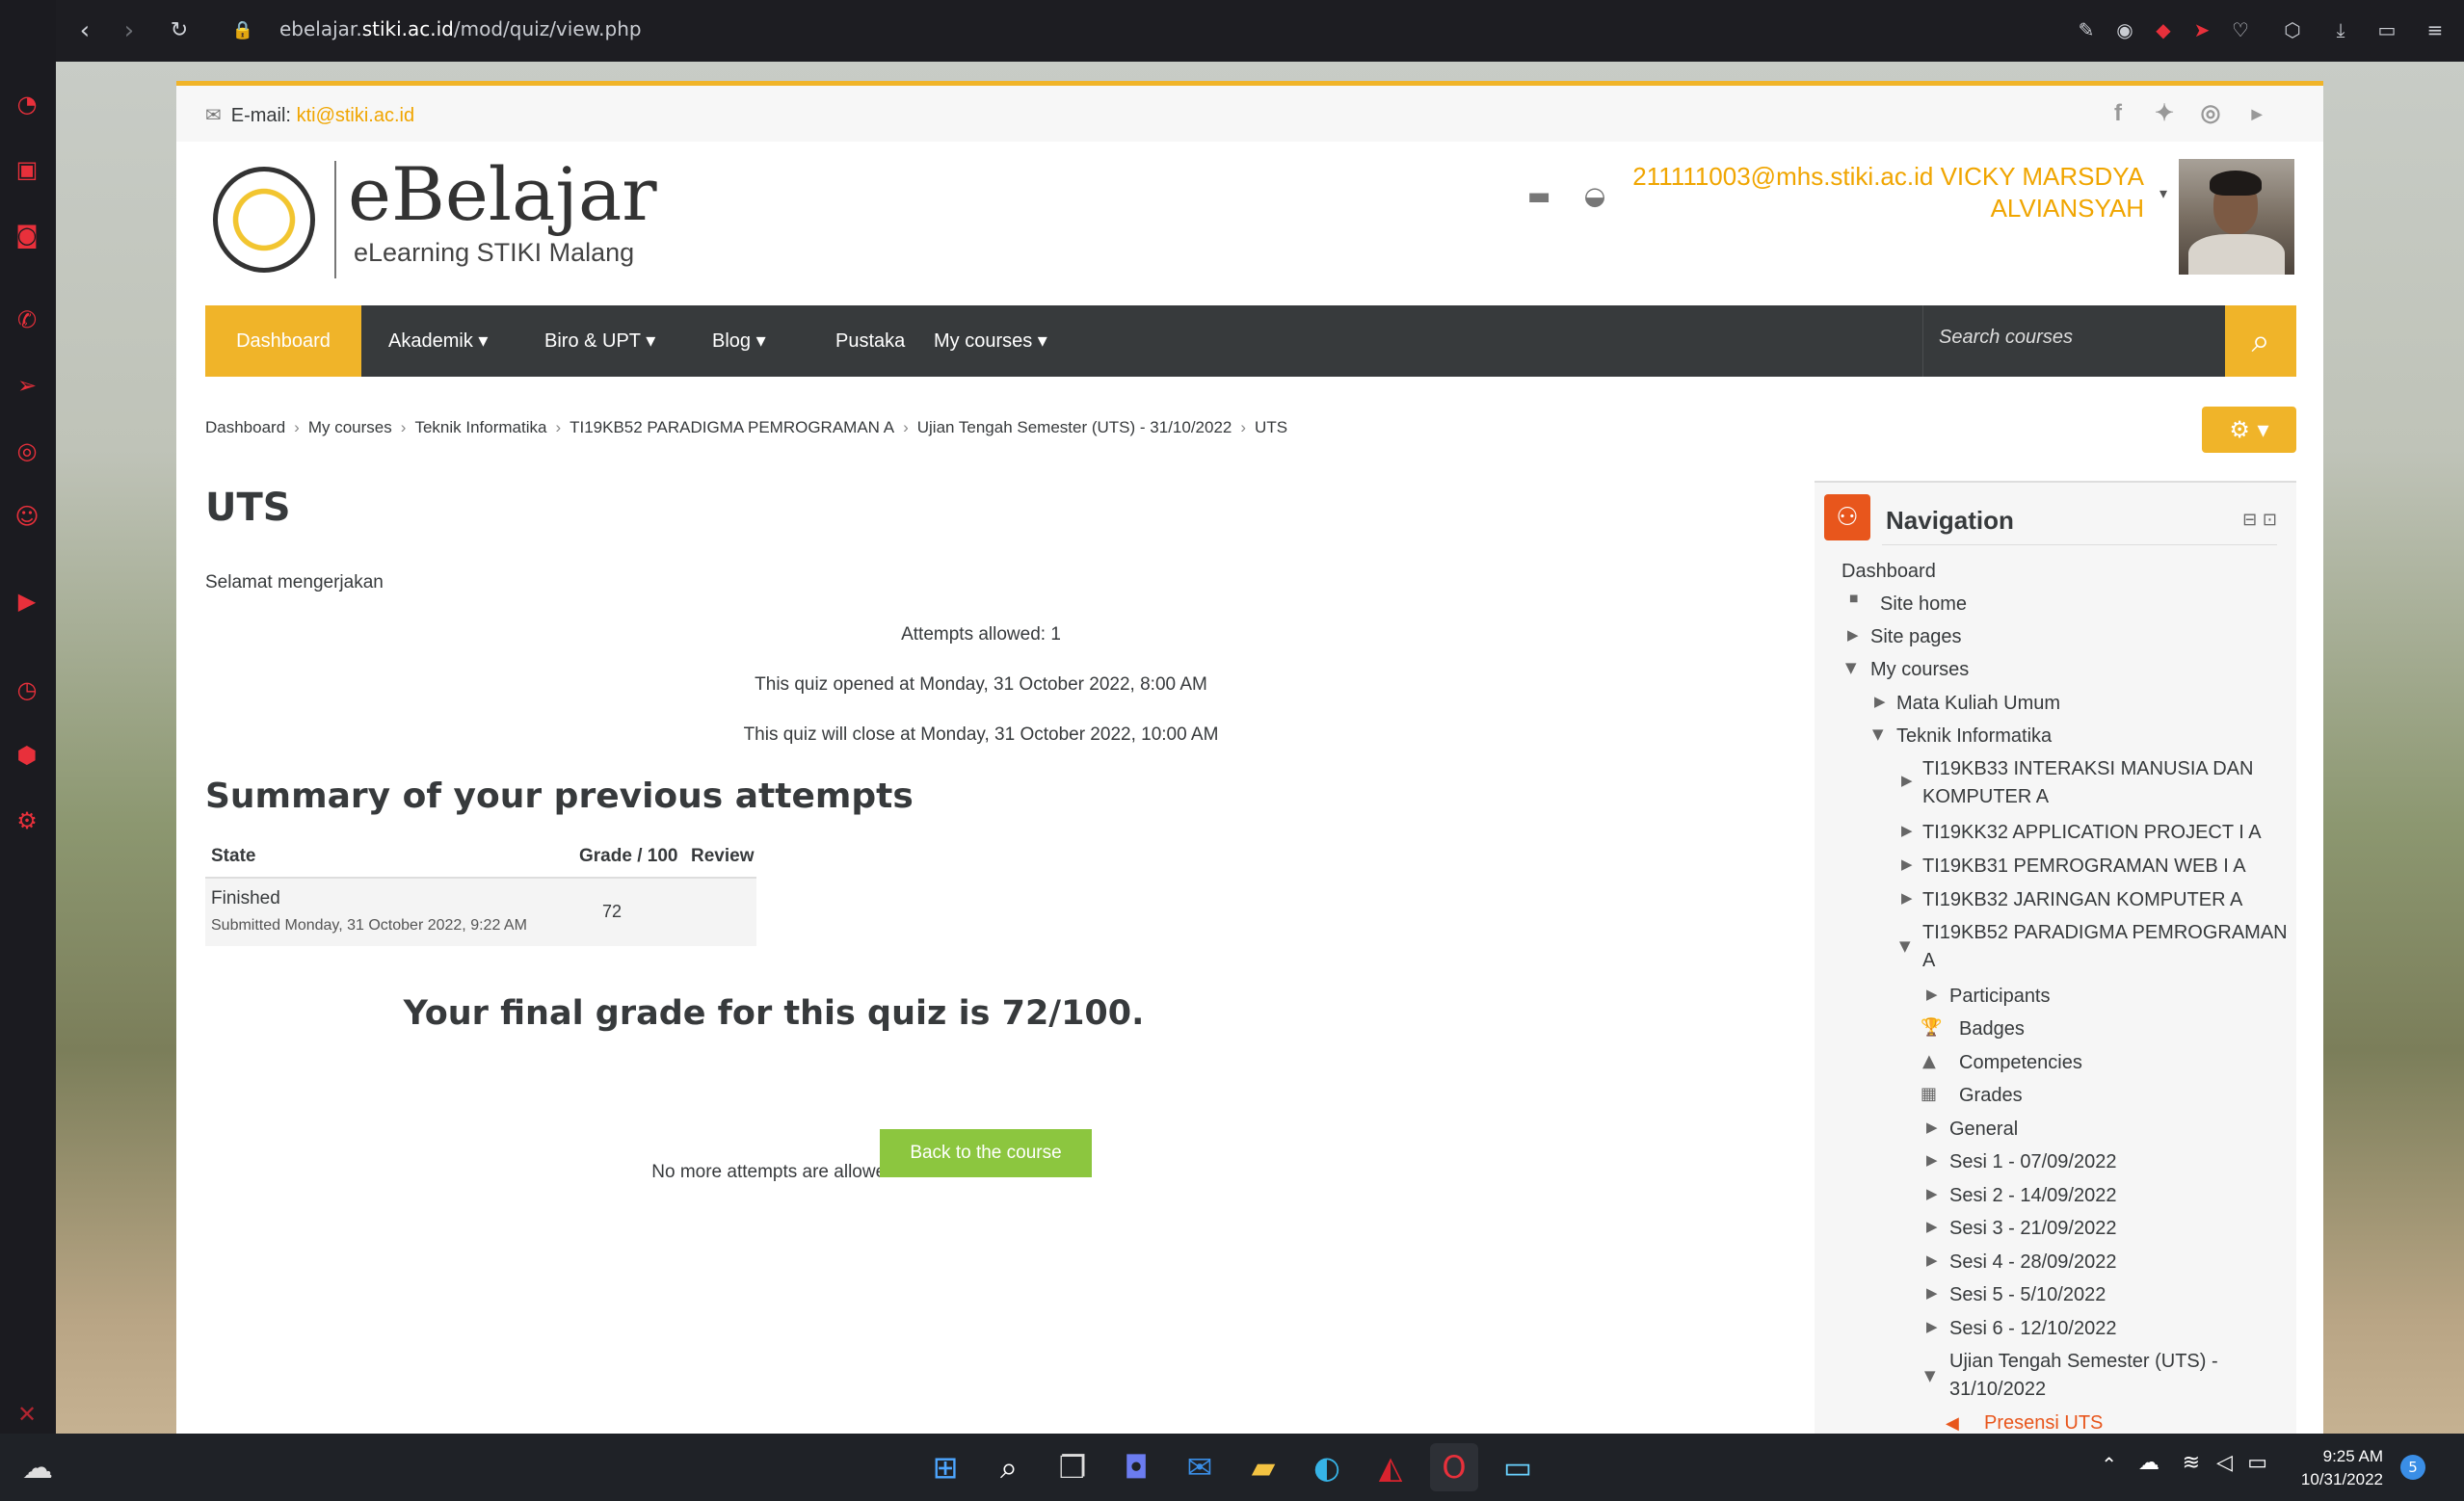 The image size is (2464, 1501). I want to click on nav-sesi-2: Sesi 2 - 14/09/2022, so click(2032, 1196).